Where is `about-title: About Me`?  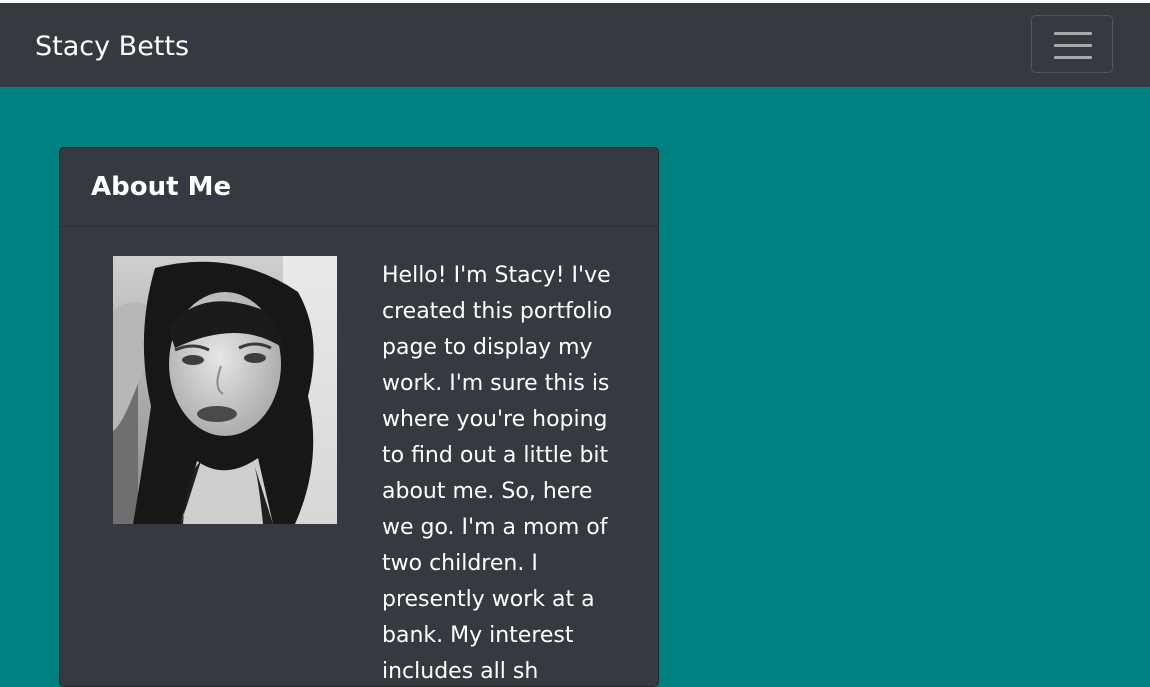 about-title: About Me is located at coordinates (161, 187).